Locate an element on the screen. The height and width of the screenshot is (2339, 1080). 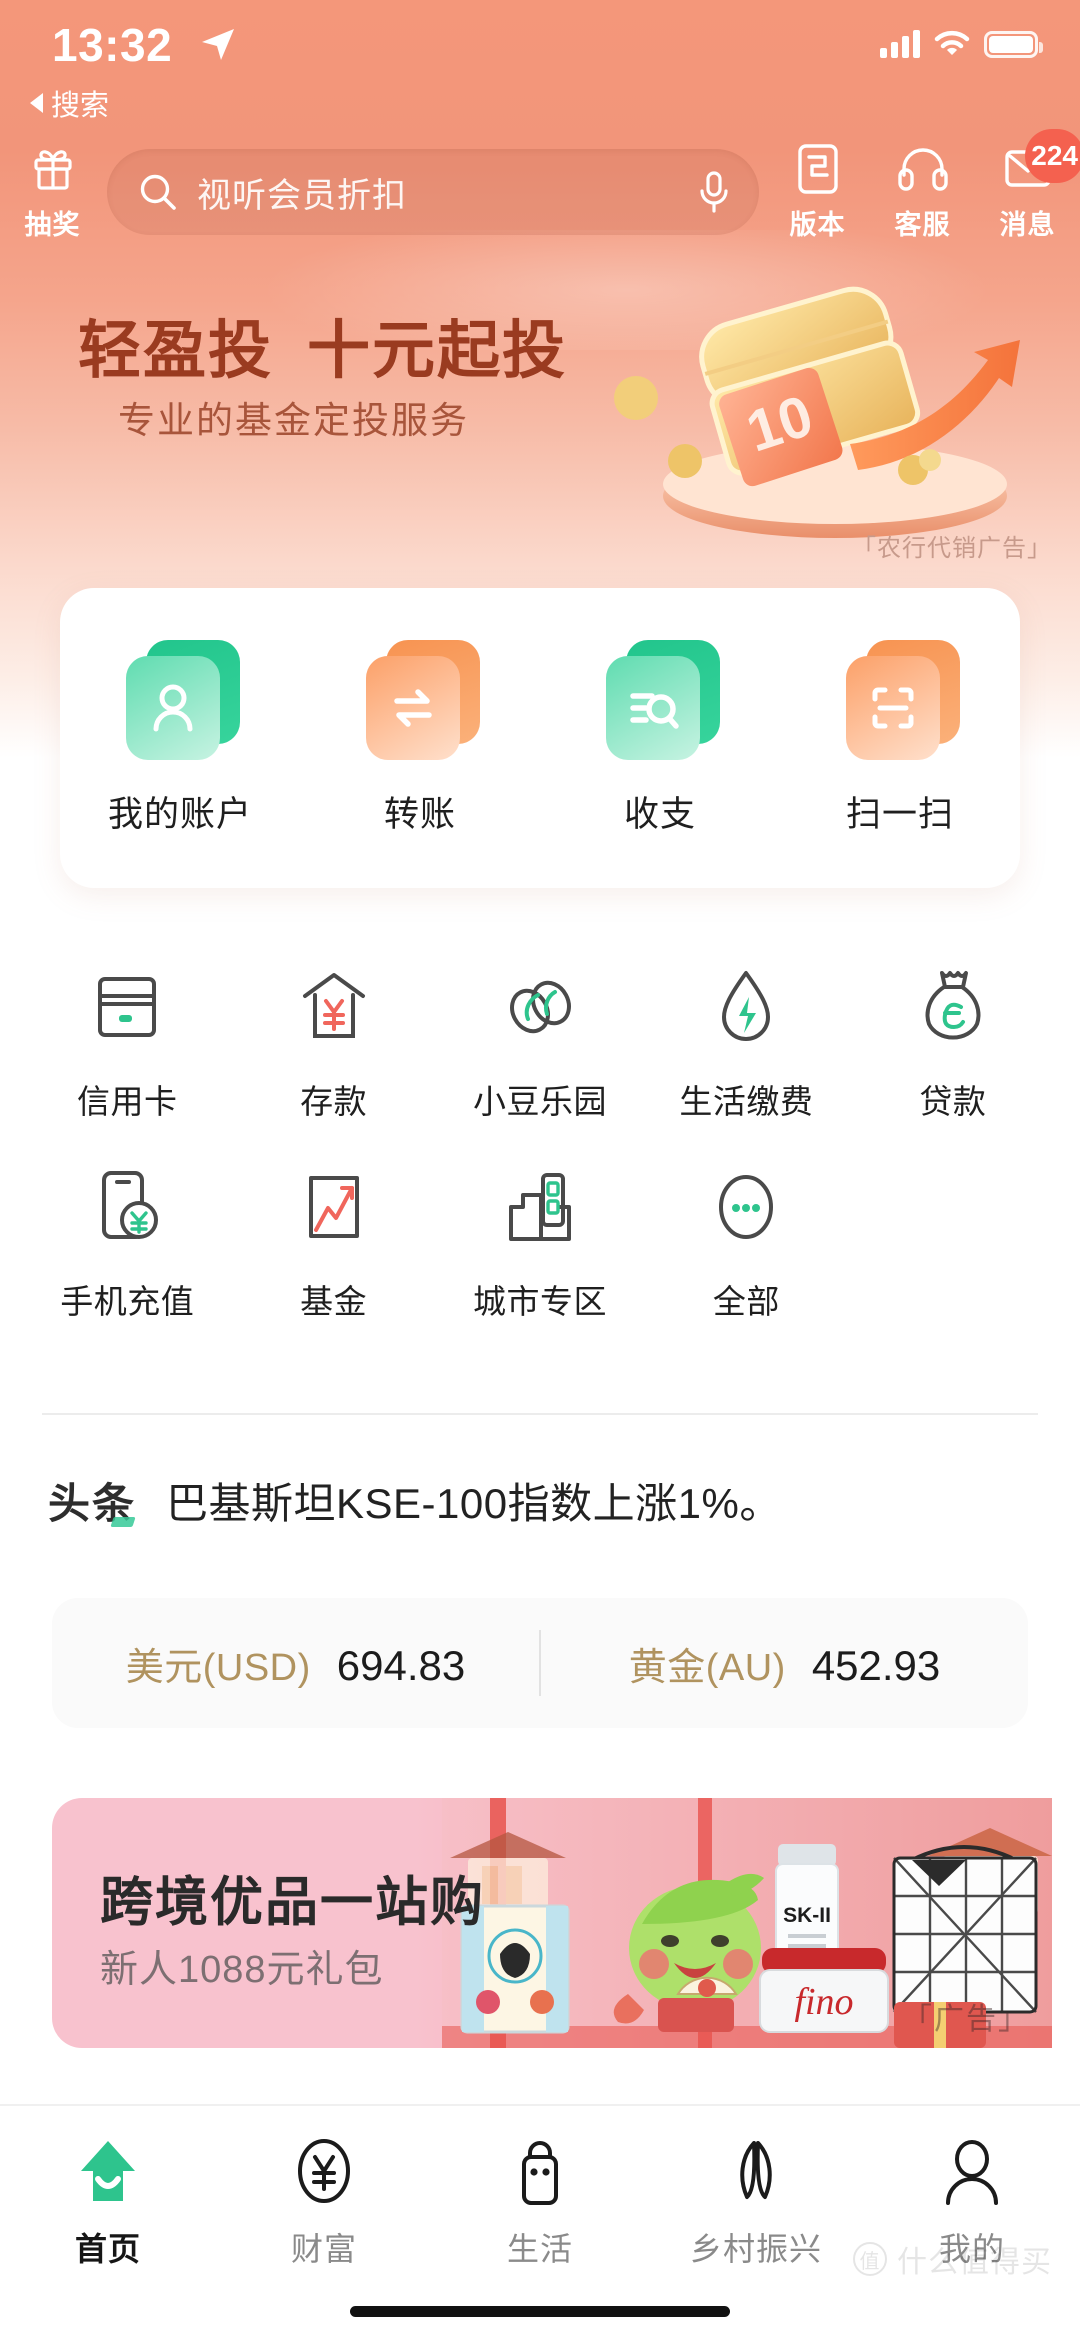
back-to-search-link: 搜索 is located at coordinates (69, 103).